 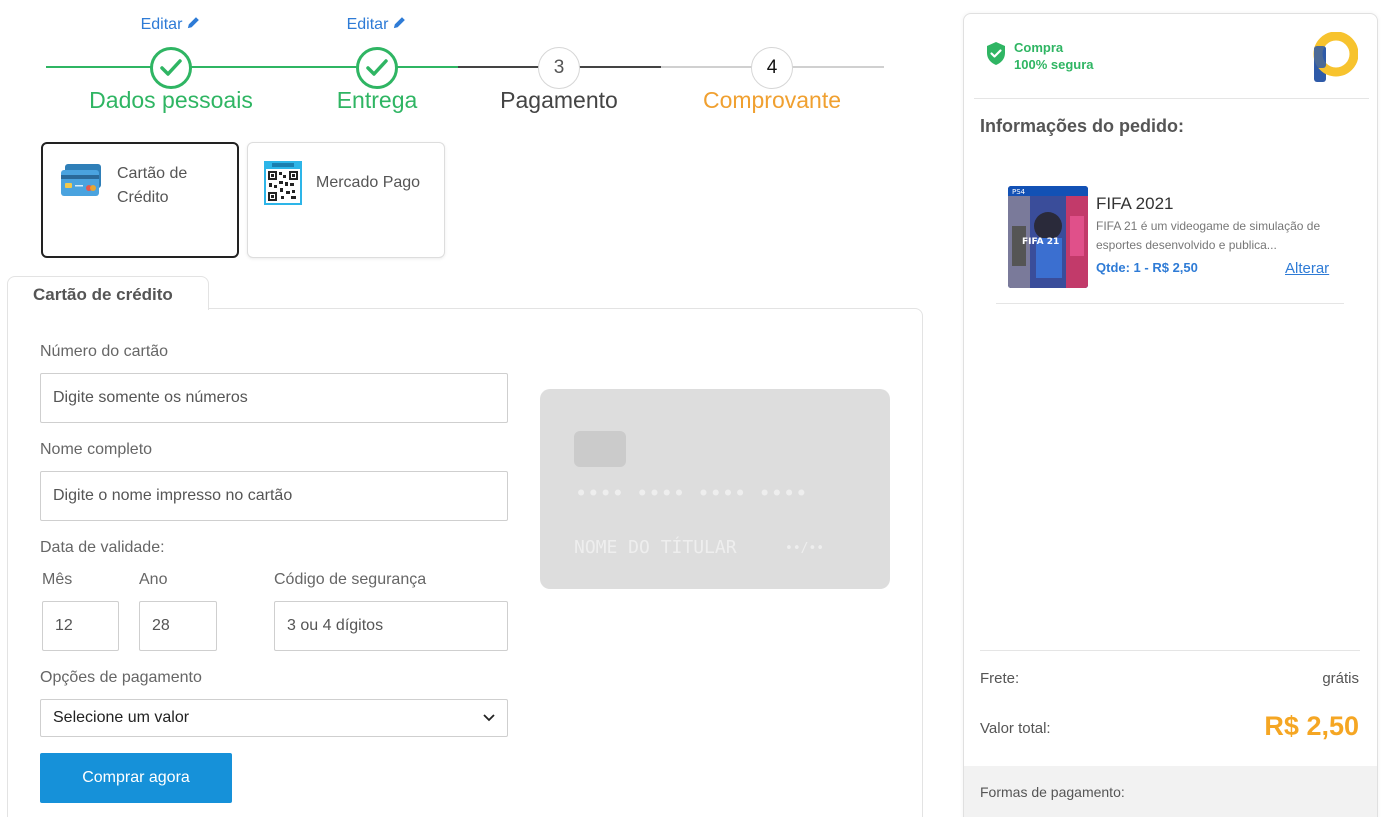 I want to click on step-number: 3, so click(x=559, y=68).